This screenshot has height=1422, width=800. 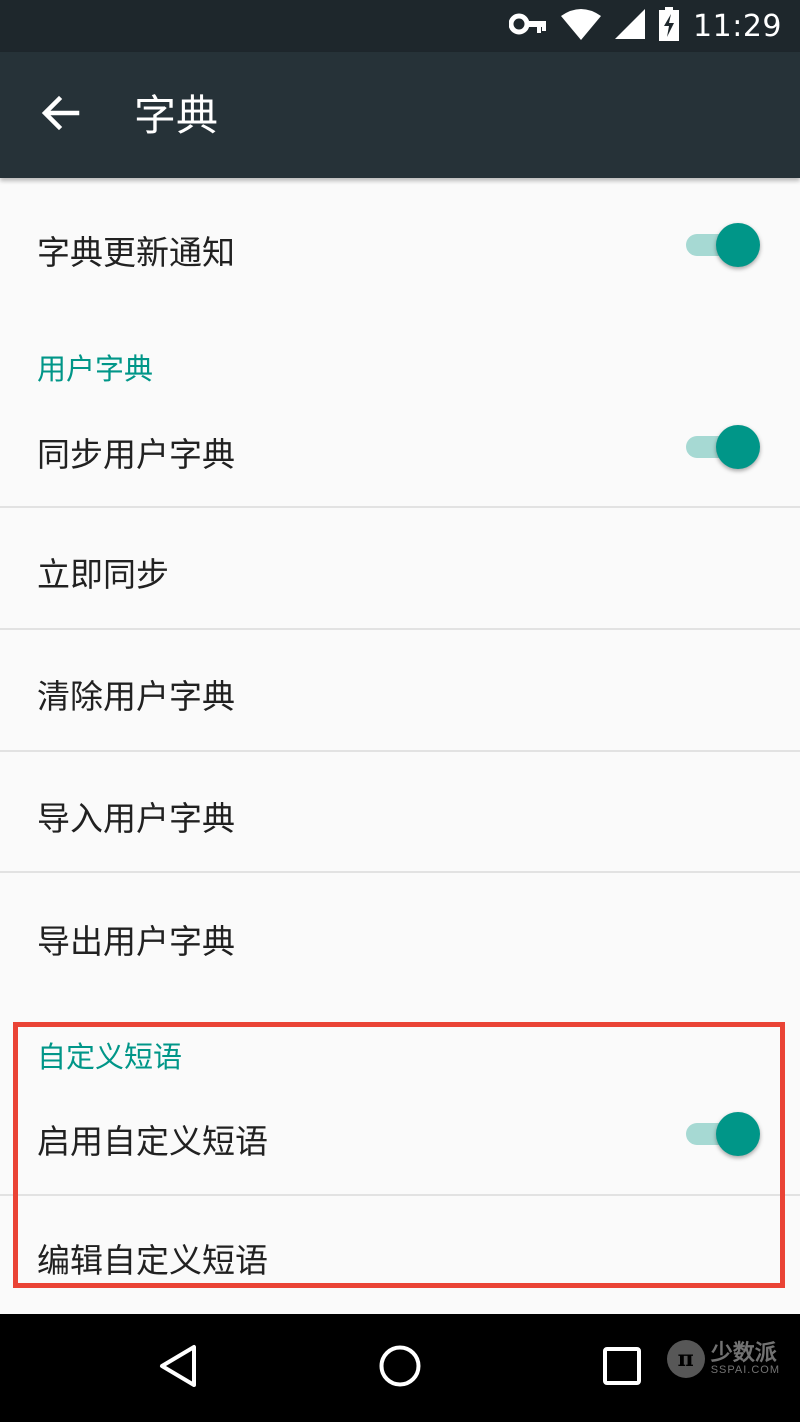 I want to click on app-bar: 字典, so click(x=400, y=115).